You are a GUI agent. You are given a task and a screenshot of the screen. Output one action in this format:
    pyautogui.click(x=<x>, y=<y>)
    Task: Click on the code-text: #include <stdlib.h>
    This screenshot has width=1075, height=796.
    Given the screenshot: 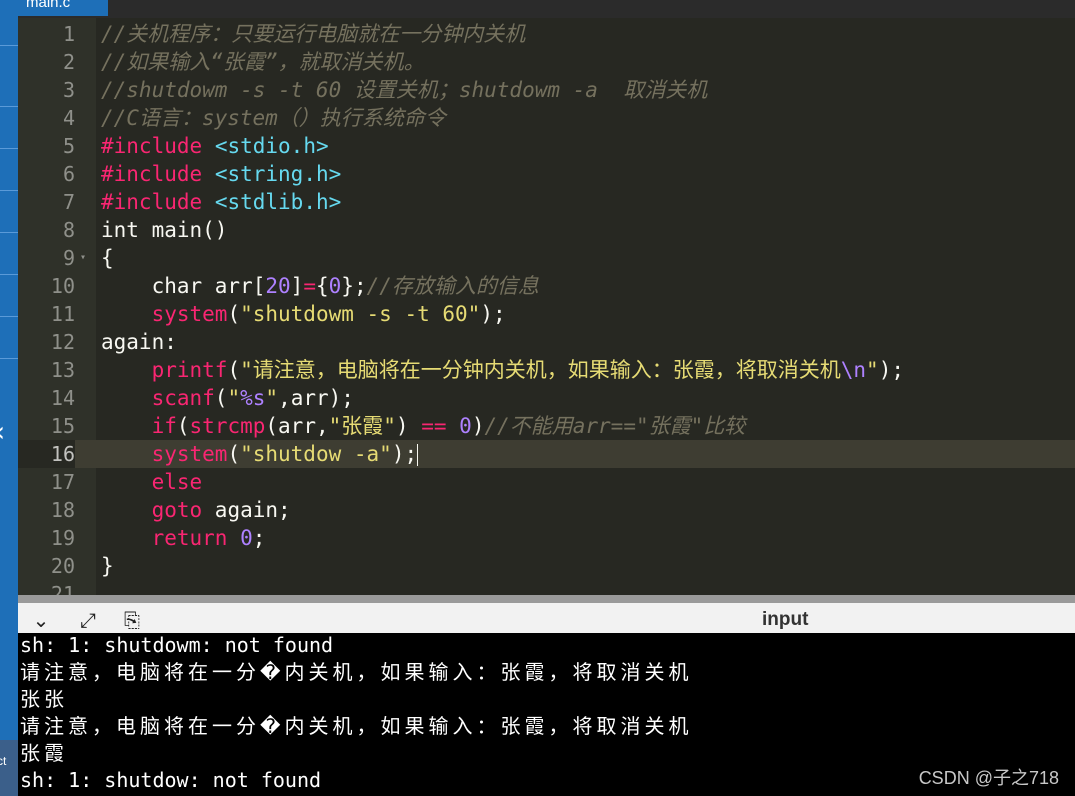 What is the action you would take?
    pyautogui.click(x=221, y=202)
    